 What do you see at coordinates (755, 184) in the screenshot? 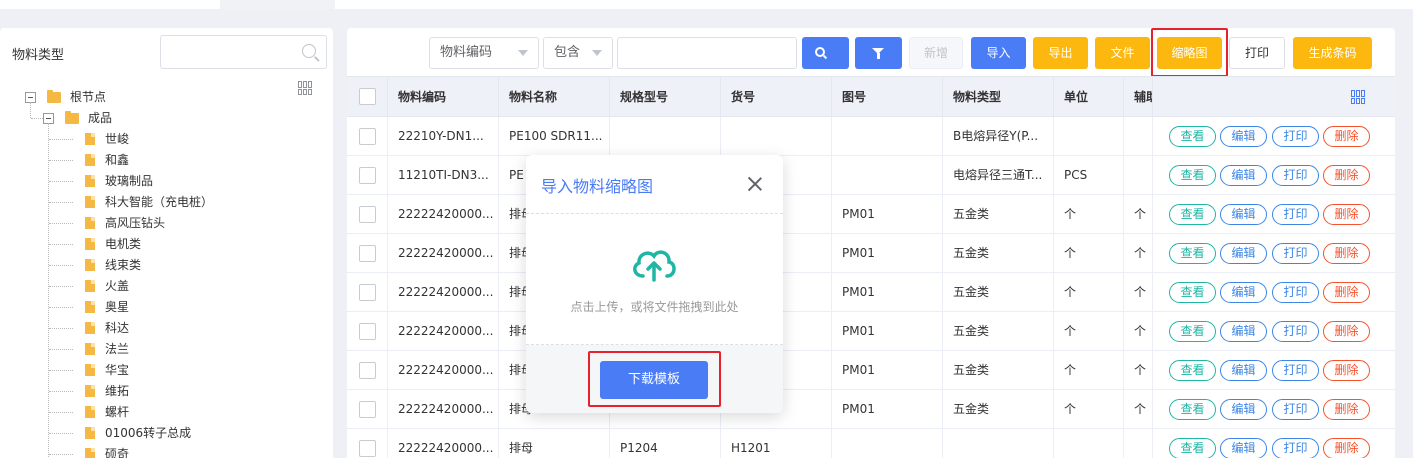
I see `close-icon` at bounding box center [755, 184].